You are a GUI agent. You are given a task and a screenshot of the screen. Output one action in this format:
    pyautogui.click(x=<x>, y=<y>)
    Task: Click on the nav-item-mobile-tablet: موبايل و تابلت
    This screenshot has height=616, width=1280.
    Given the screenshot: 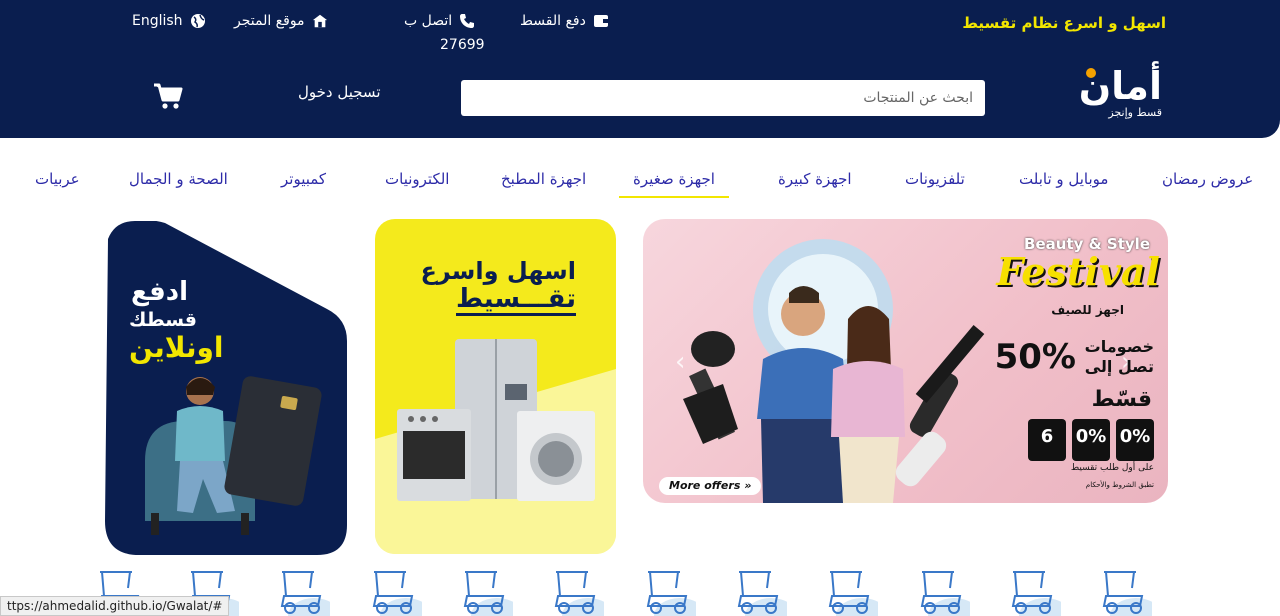 What is the action you would take?
    pyautogui.click(x=1063, y=179)
    